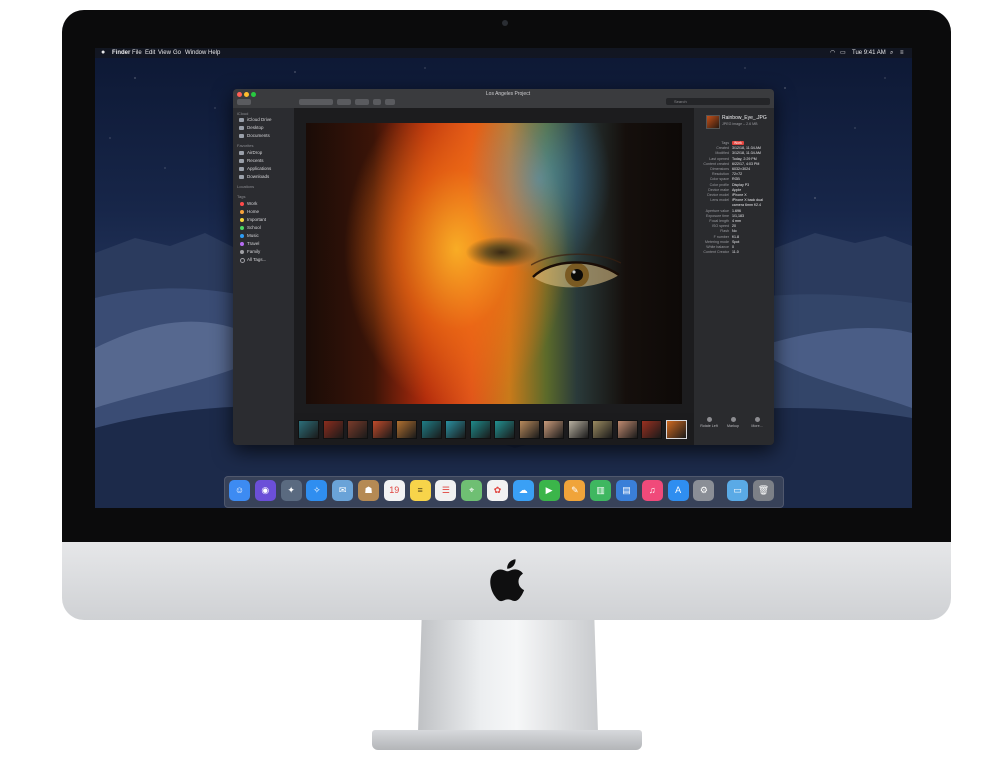  I want to click on inspector-row: Content Creator 11.0, so click(734, 252).